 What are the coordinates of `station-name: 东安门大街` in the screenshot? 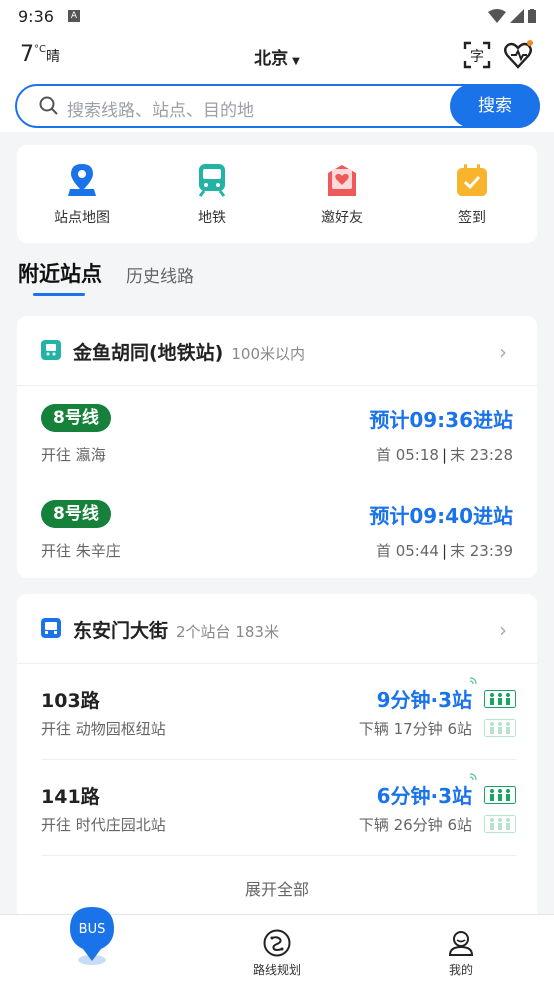 It's located at (121, 631).